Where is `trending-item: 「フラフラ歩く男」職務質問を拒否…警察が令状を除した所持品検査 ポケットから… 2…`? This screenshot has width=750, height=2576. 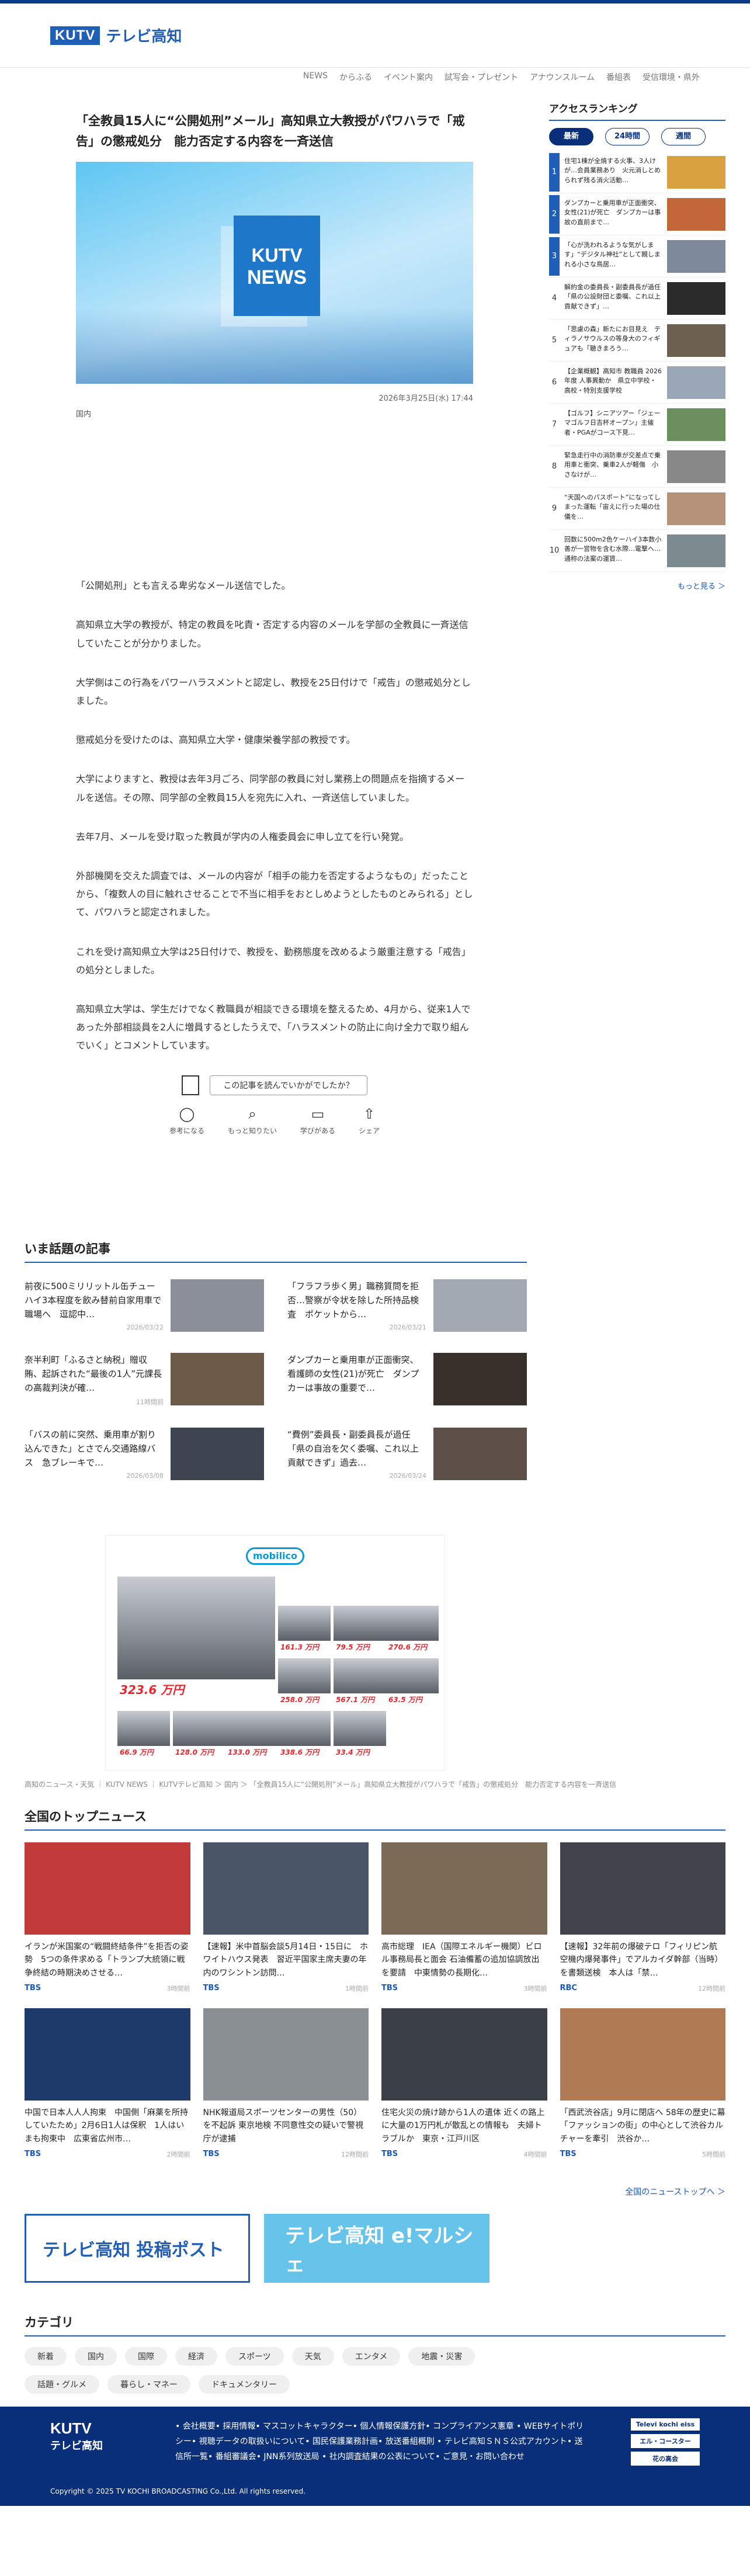
trending-item: 「フラフラ歩く男」職務質問を拒否…警察が令状を除した所持品検査 ポケットから… 2… is located at coordinates (407, 1305).